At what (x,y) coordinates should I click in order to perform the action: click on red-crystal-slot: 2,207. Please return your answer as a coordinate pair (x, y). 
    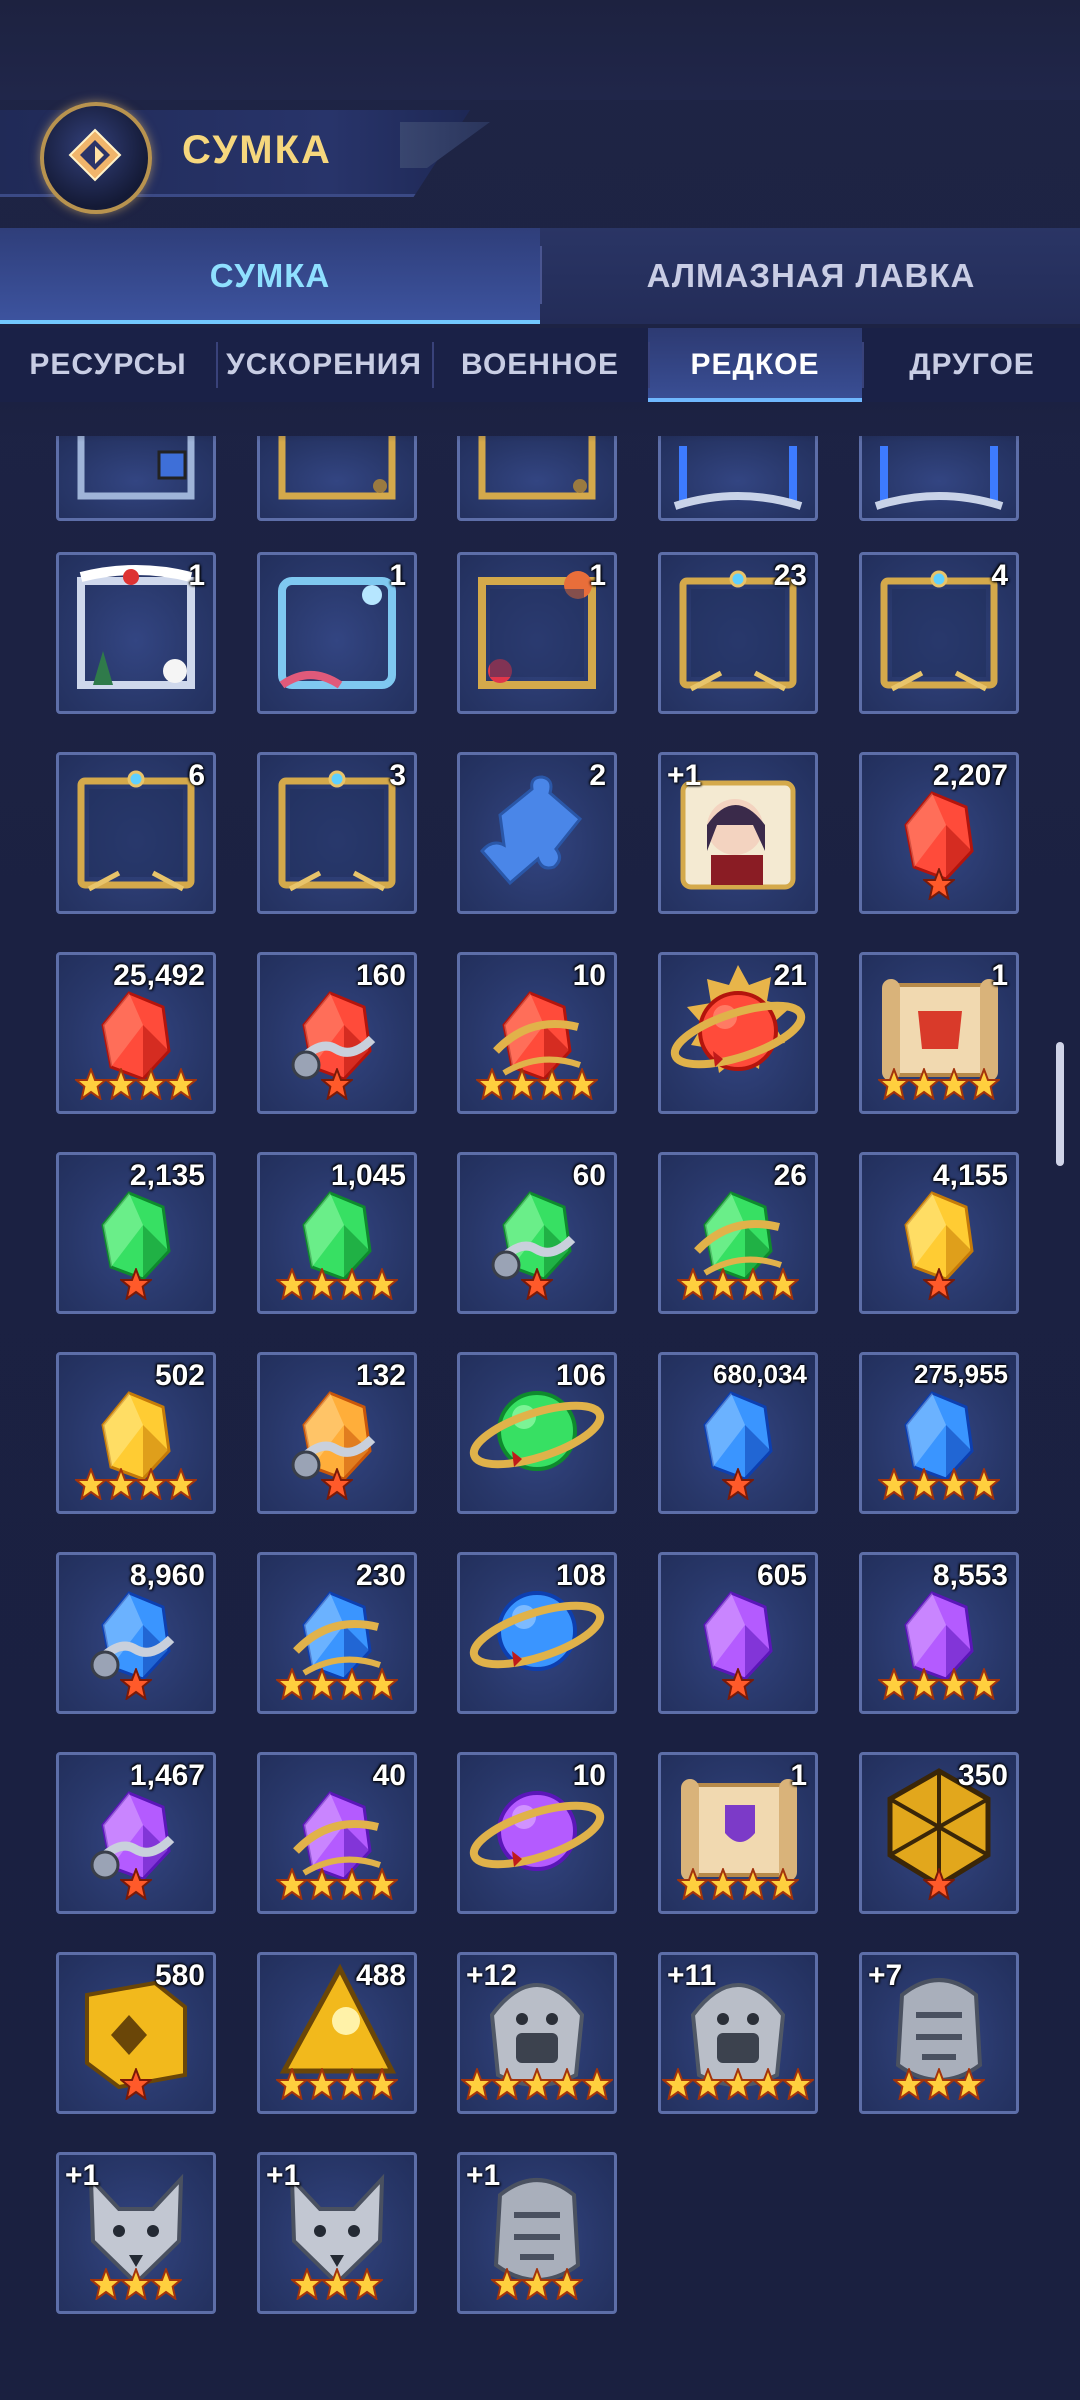
    Looking at the image, I should click on (939, 833).